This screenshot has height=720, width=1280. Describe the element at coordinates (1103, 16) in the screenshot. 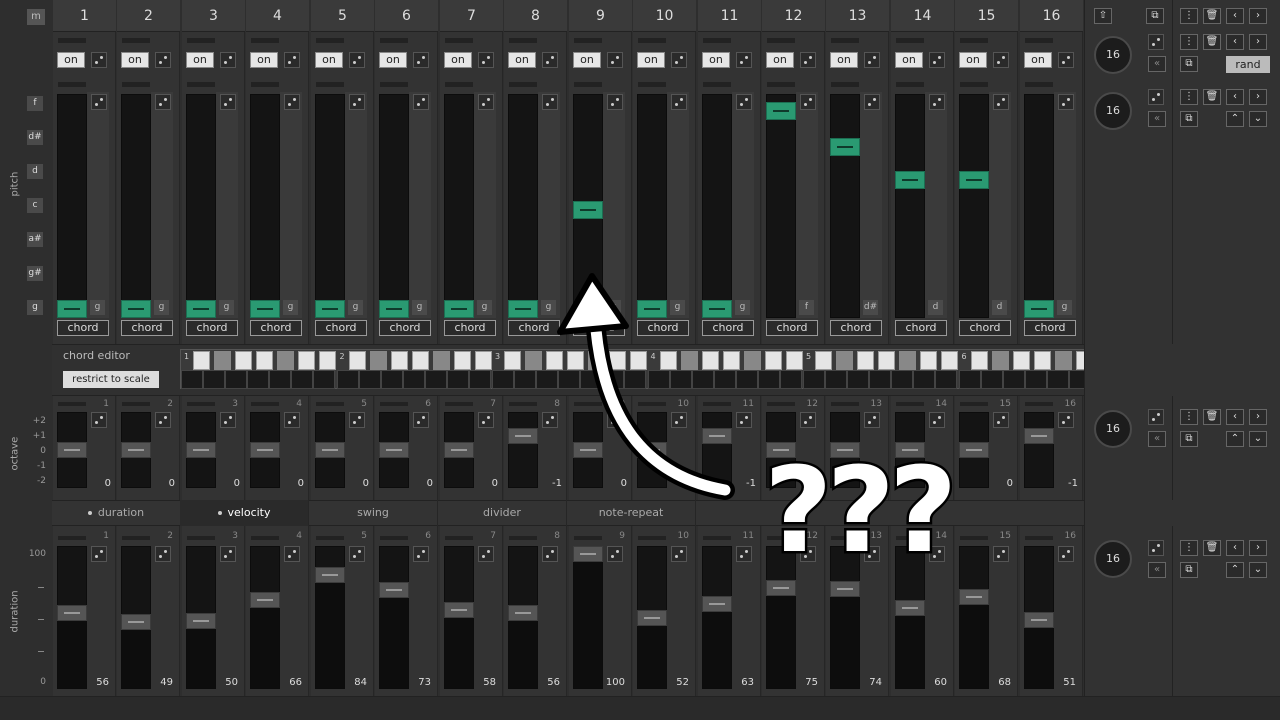

I see `export-icon: ⇧` at that location.